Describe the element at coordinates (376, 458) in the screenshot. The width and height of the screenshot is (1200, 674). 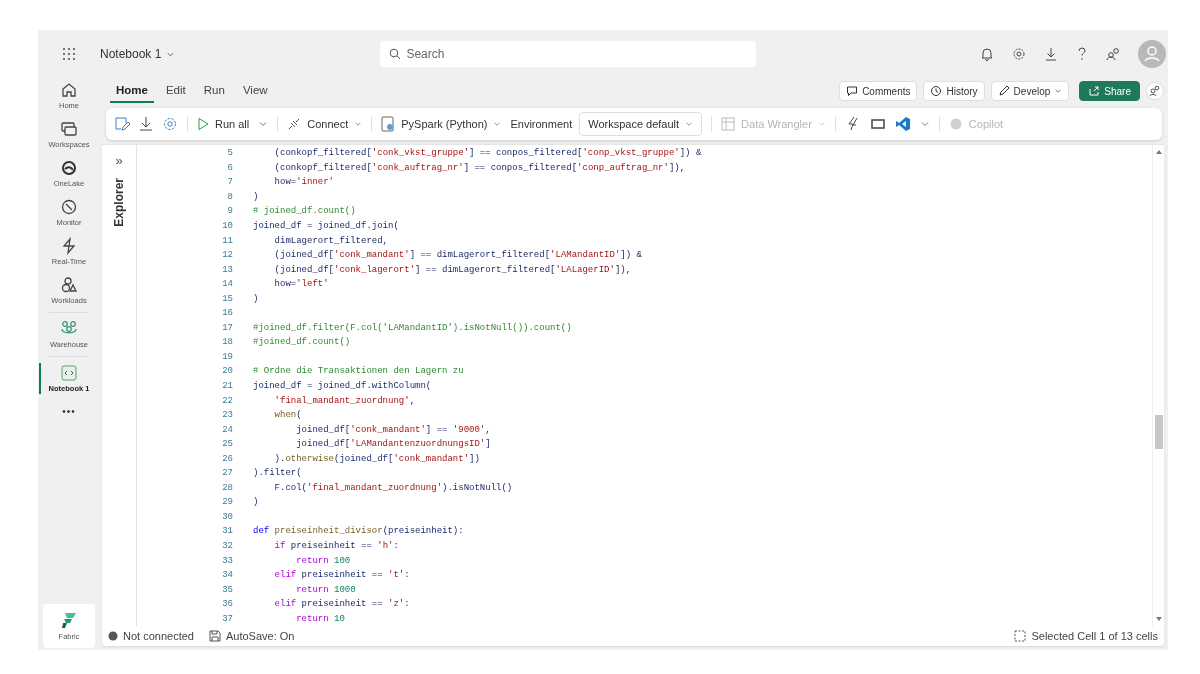
I see `code-line: ).otherwise(joined_df['conk_mandant'])` at that location.